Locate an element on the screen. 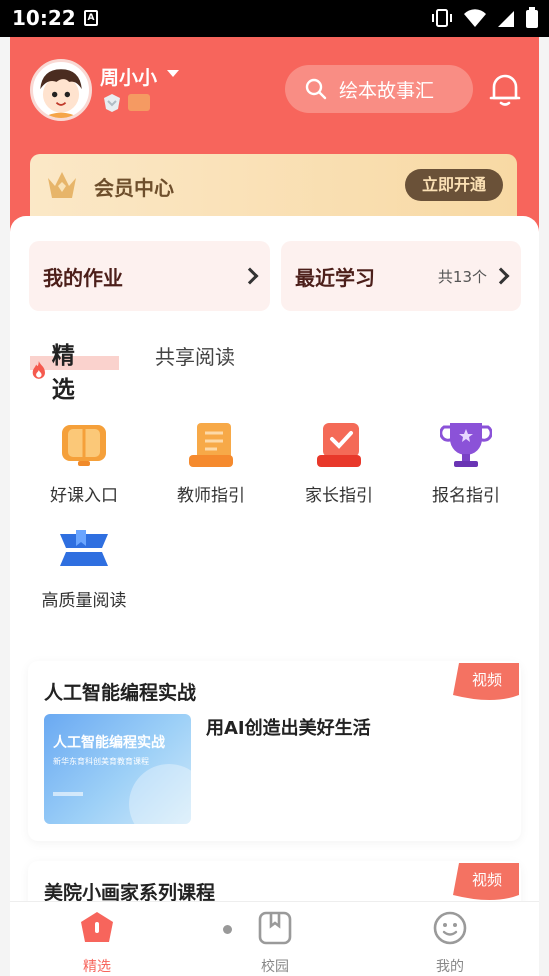 The height and width of the screenshot is (976, 549). grid-label: 高质量阅读 is located at coordinates (84, 601).